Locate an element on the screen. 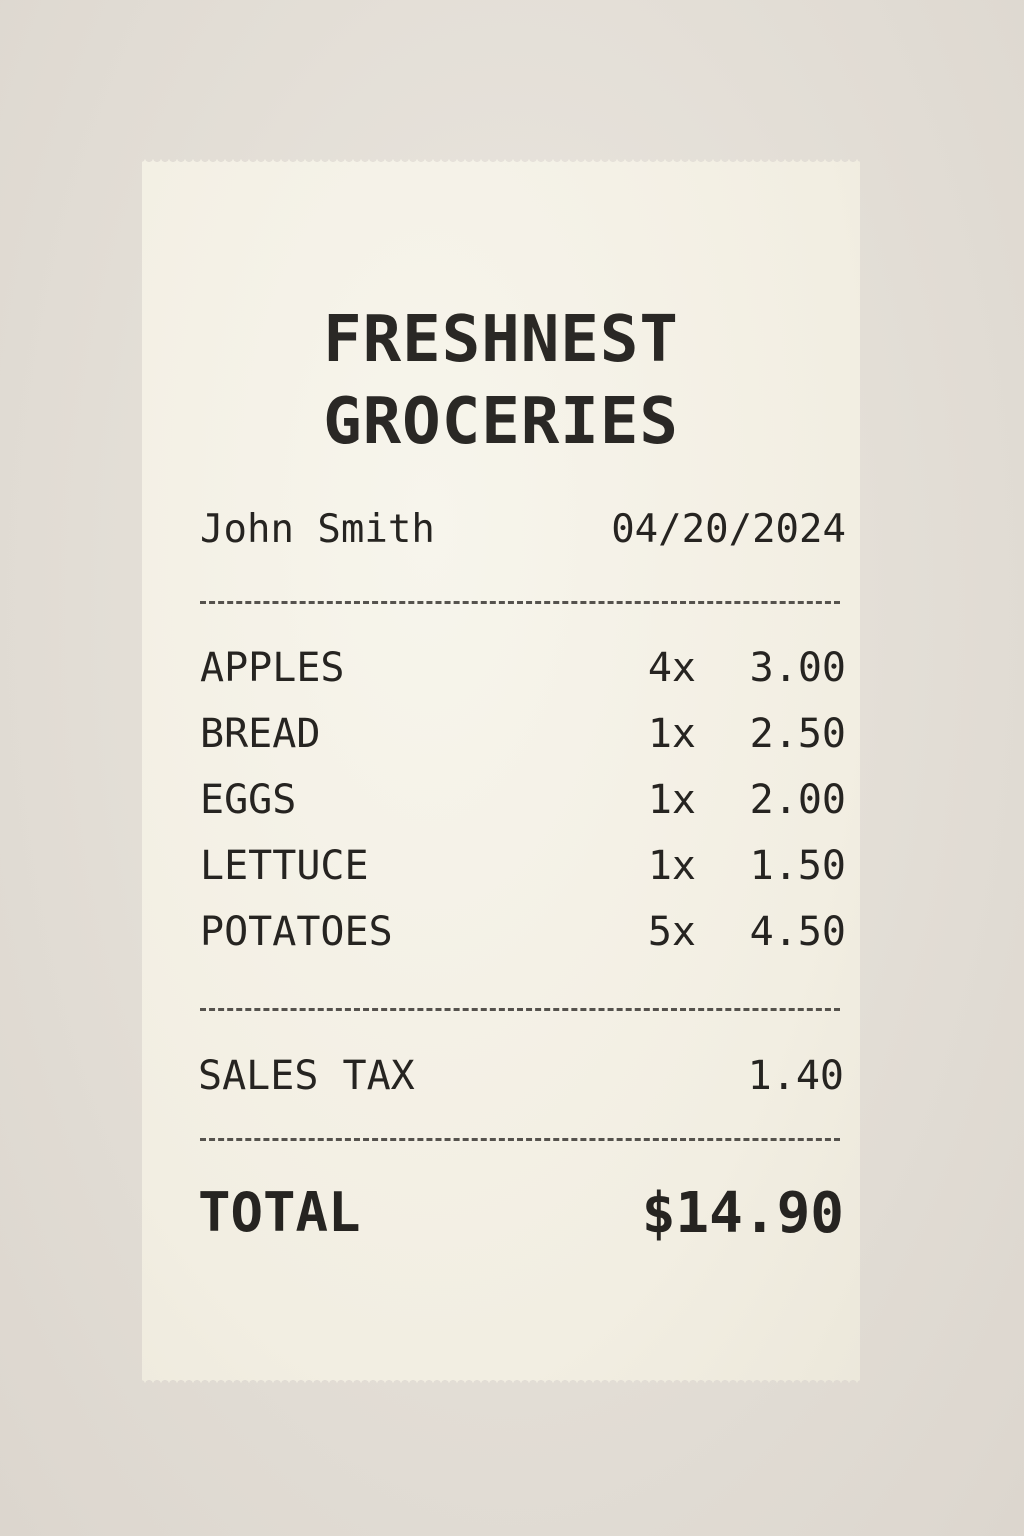  sales-tax-value: 1.40 is located at coordinates (795, 1076).